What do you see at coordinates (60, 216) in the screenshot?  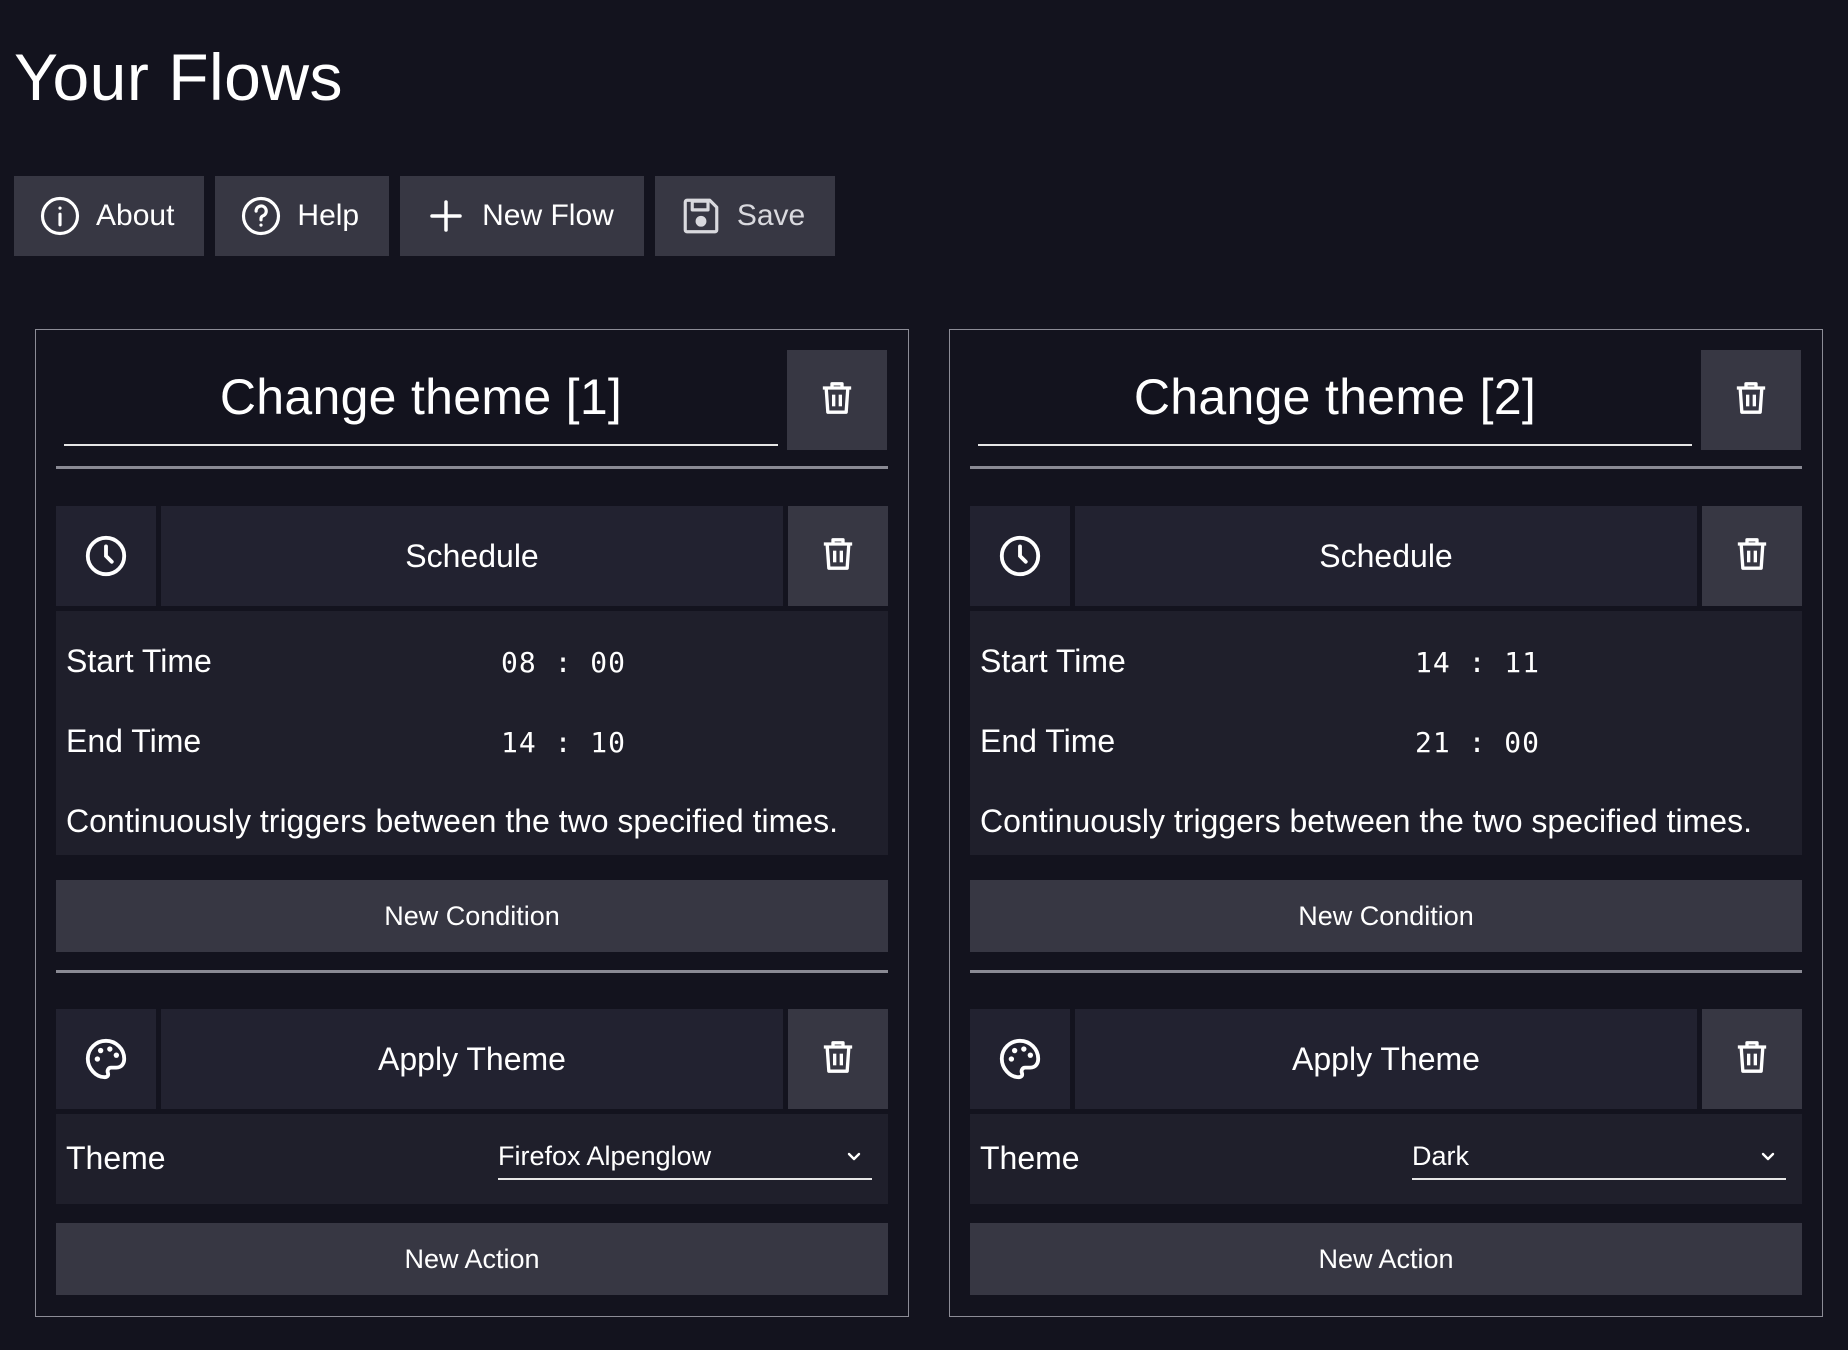 I see `info-circle-icon` at bounding box center [60, 216].